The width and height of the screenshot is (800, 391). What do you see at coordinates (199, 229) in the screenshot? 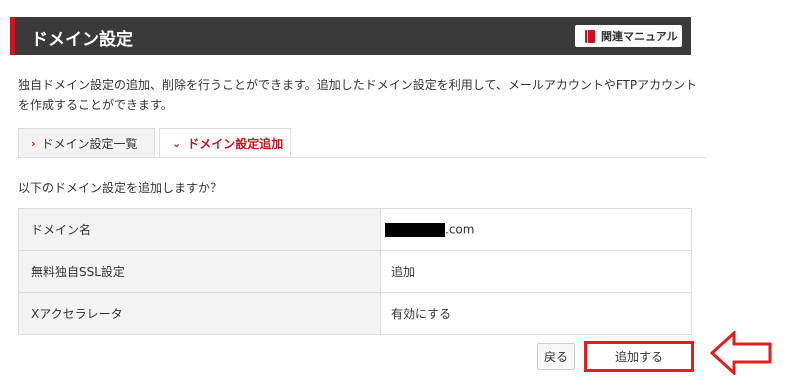
I see `row-label: ドメイン名` at bounding box center [199, 229].